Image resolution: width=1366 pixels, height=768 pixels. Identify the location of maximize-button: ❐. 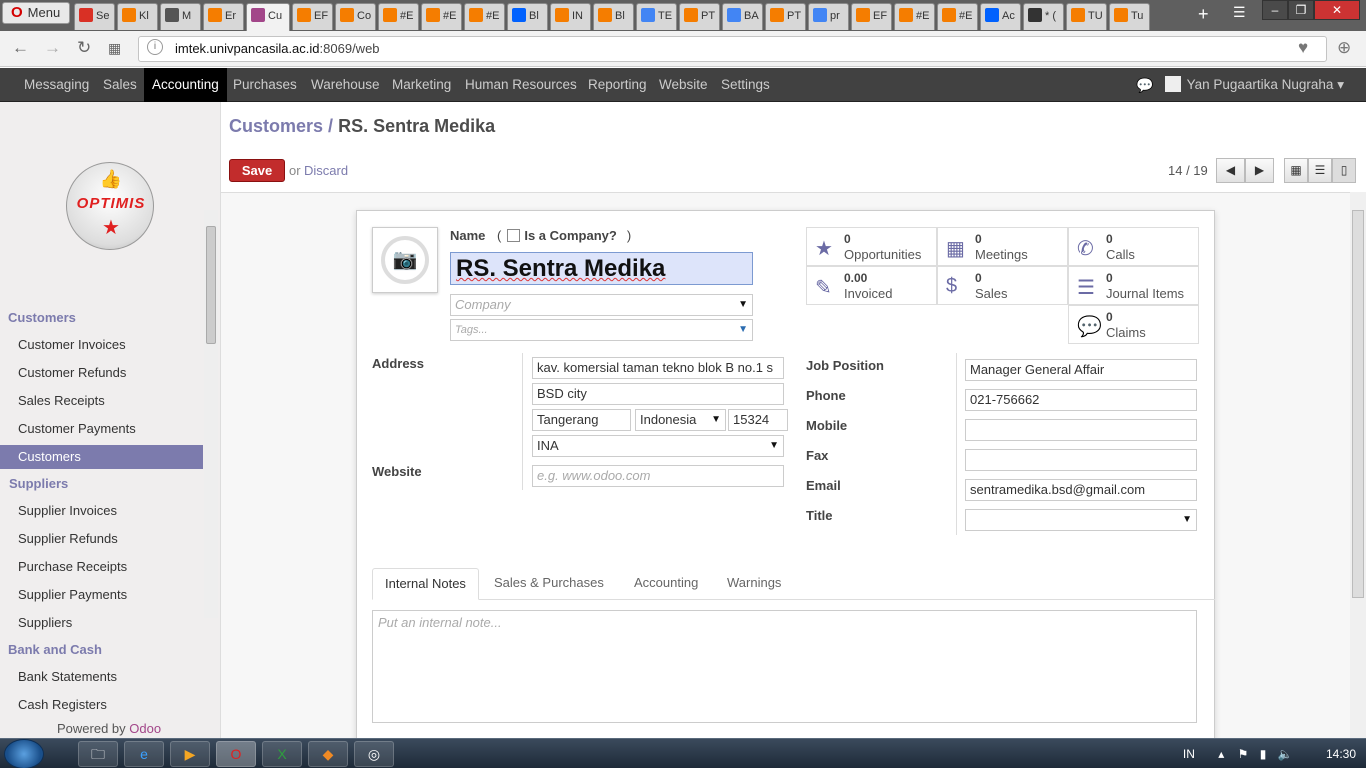
(1301, 10).